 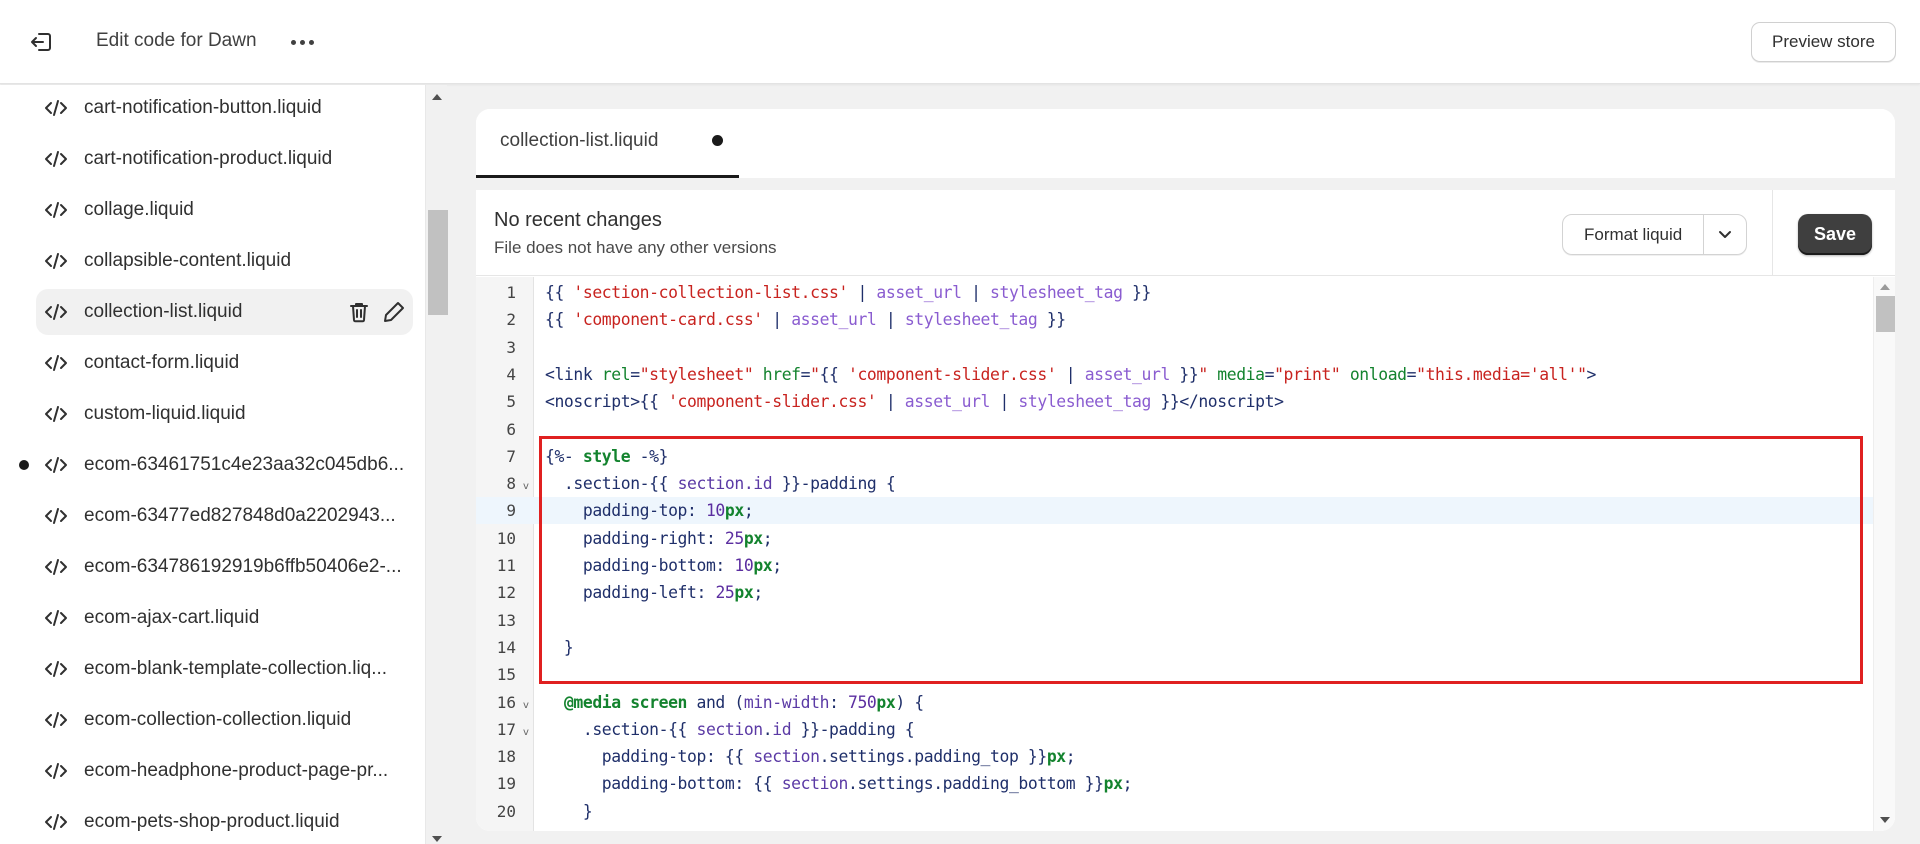 What do you see at coordinates (1174, 347) in the screenshot?
I see `code-line: 3` at bounding box center [1174, 347].